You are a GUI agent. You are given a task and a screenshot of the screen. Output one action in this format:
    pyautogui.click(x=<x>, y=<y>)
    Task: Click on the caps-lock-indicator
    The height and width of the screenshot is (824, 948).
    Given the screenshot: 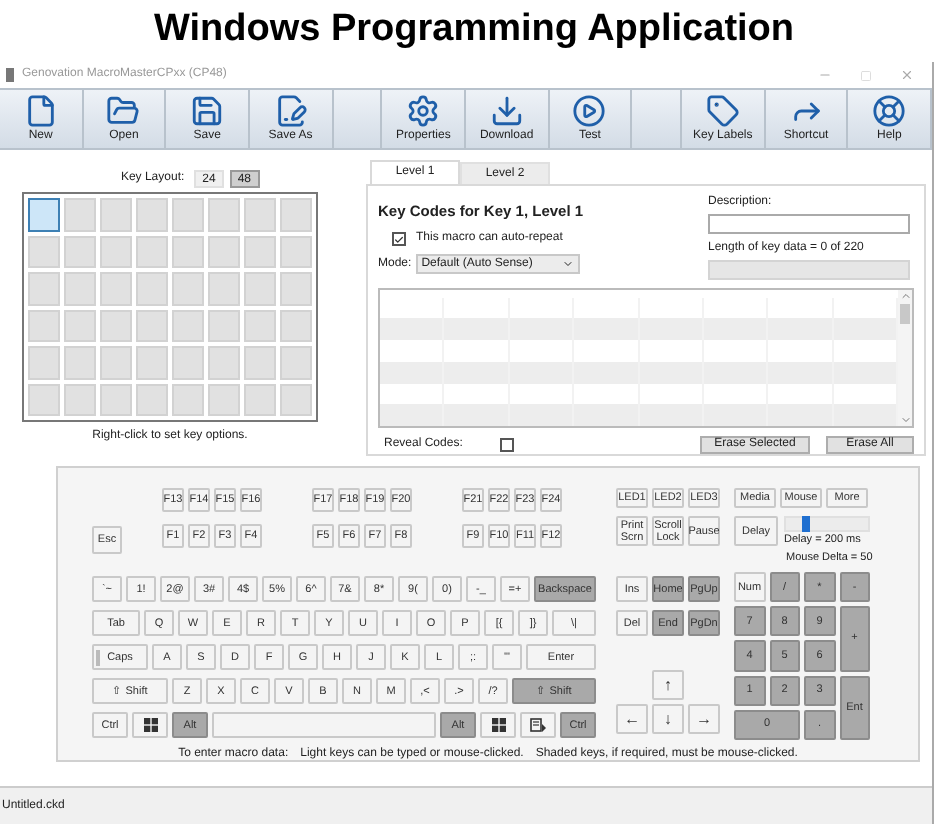 What is the action you would take?
    pyautogui.click(x=98, y=658)
    